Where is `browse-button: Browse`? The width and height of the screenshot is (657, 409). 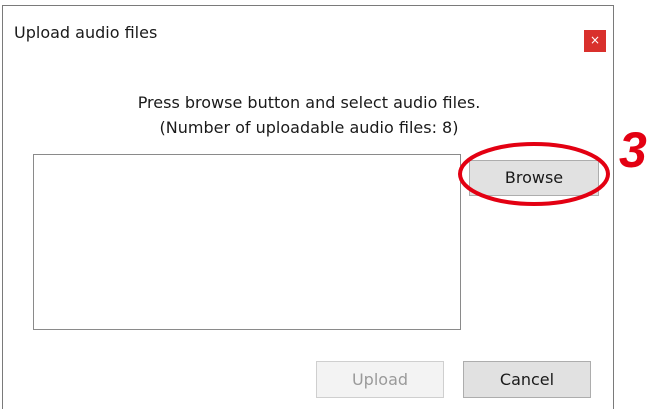 browse-button: Browse is located at coordinates (534, 178).